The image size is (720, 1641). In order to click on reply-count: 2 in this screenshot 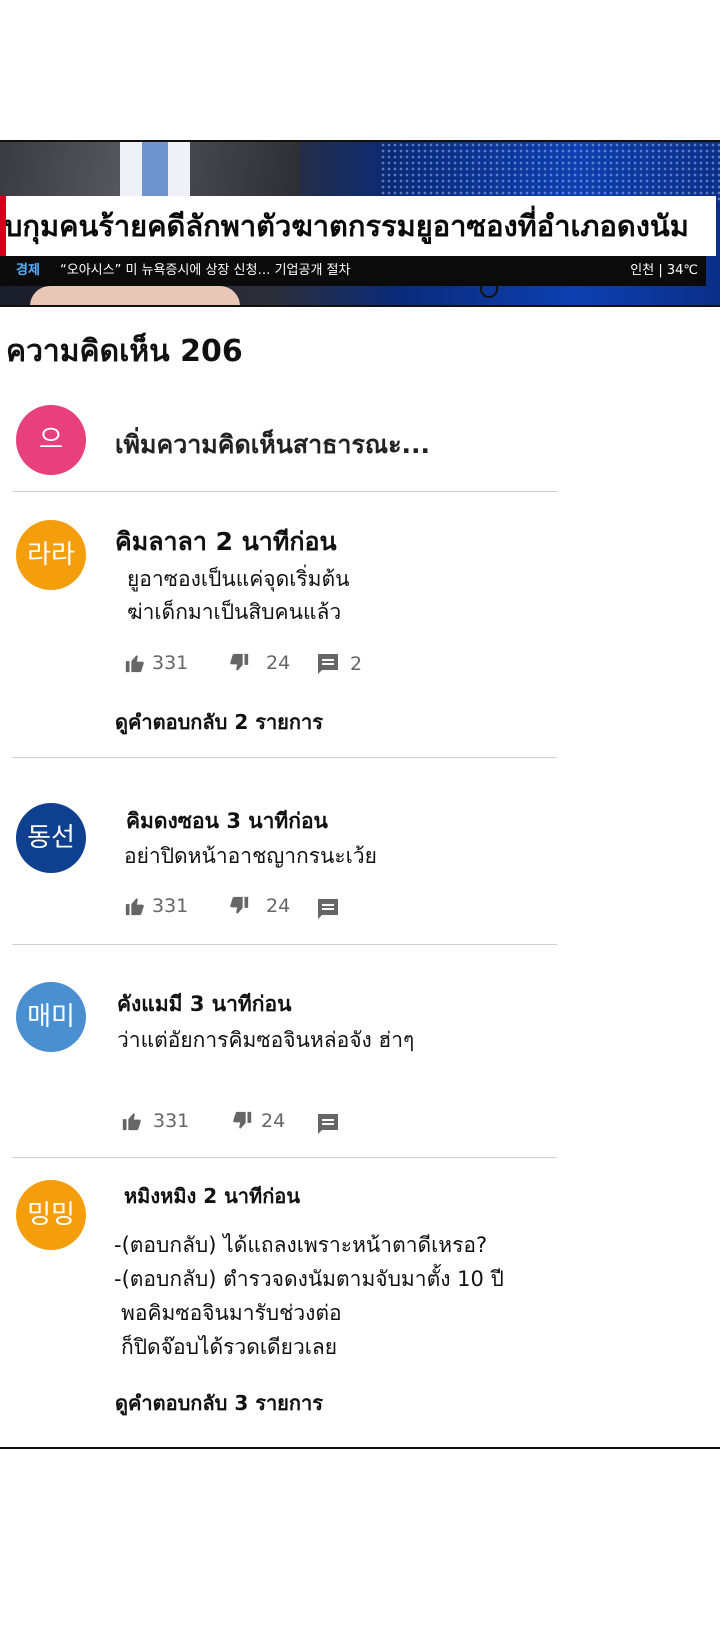, I will do `click(356, 664)`.